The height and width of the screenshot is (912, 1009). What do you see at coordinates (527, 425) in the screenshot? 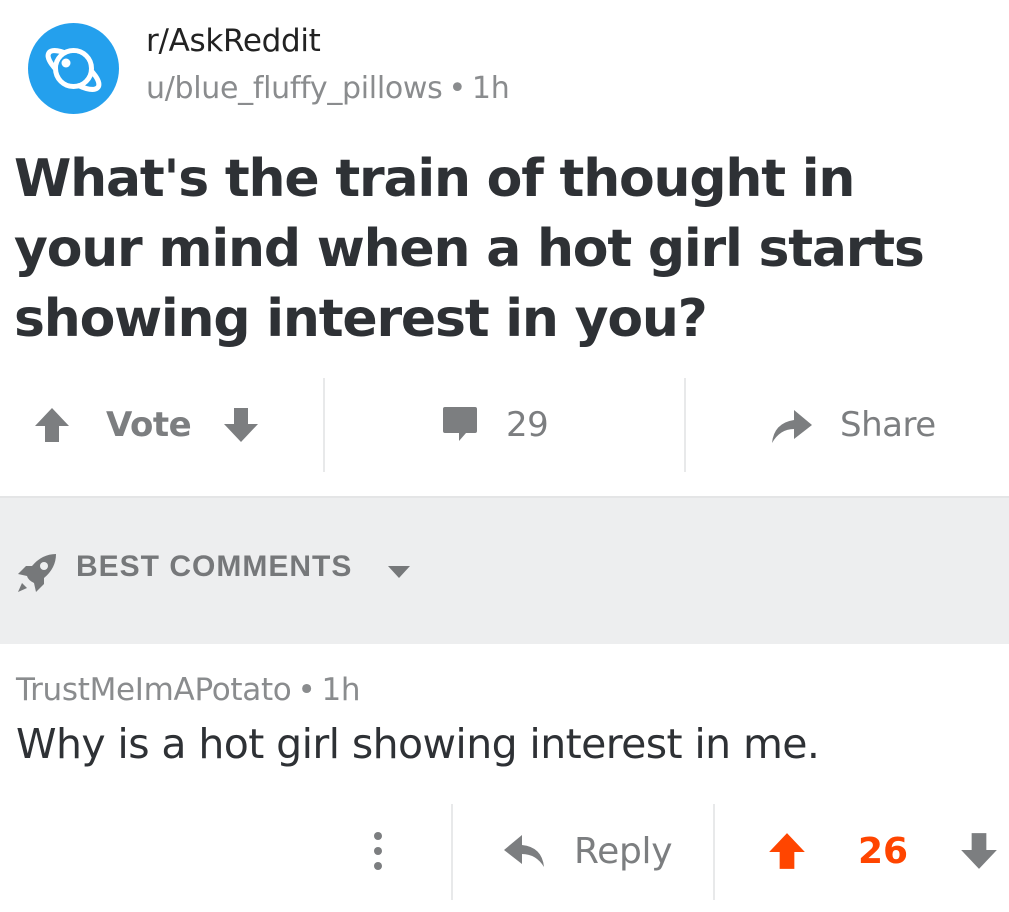
I see `comment-count: 29` at bounding box center [527, 425].